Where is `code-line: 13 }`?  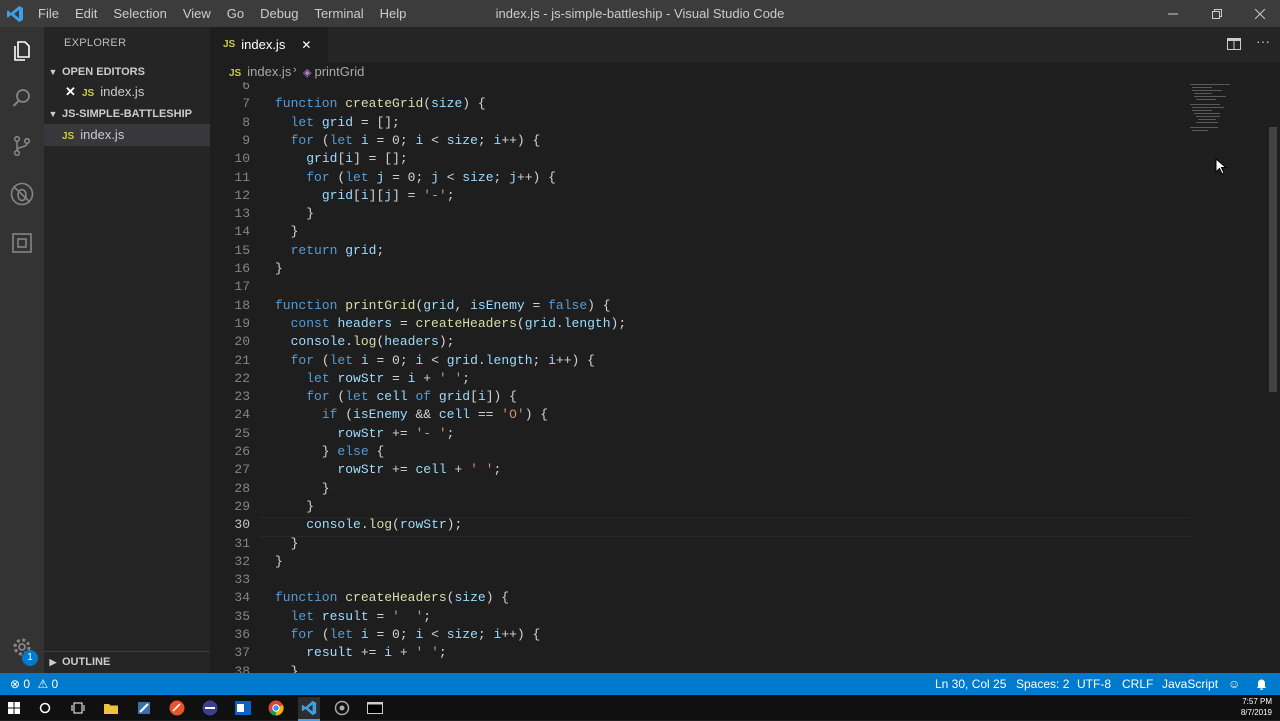 code-line: 13 } is located at coordinates (745, 215).